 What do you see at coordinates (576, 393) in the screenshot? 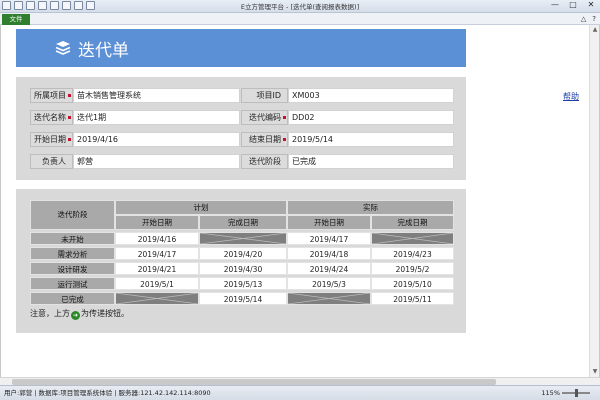
I see `zoom-slider-knob` at bounding box center [576, 393].